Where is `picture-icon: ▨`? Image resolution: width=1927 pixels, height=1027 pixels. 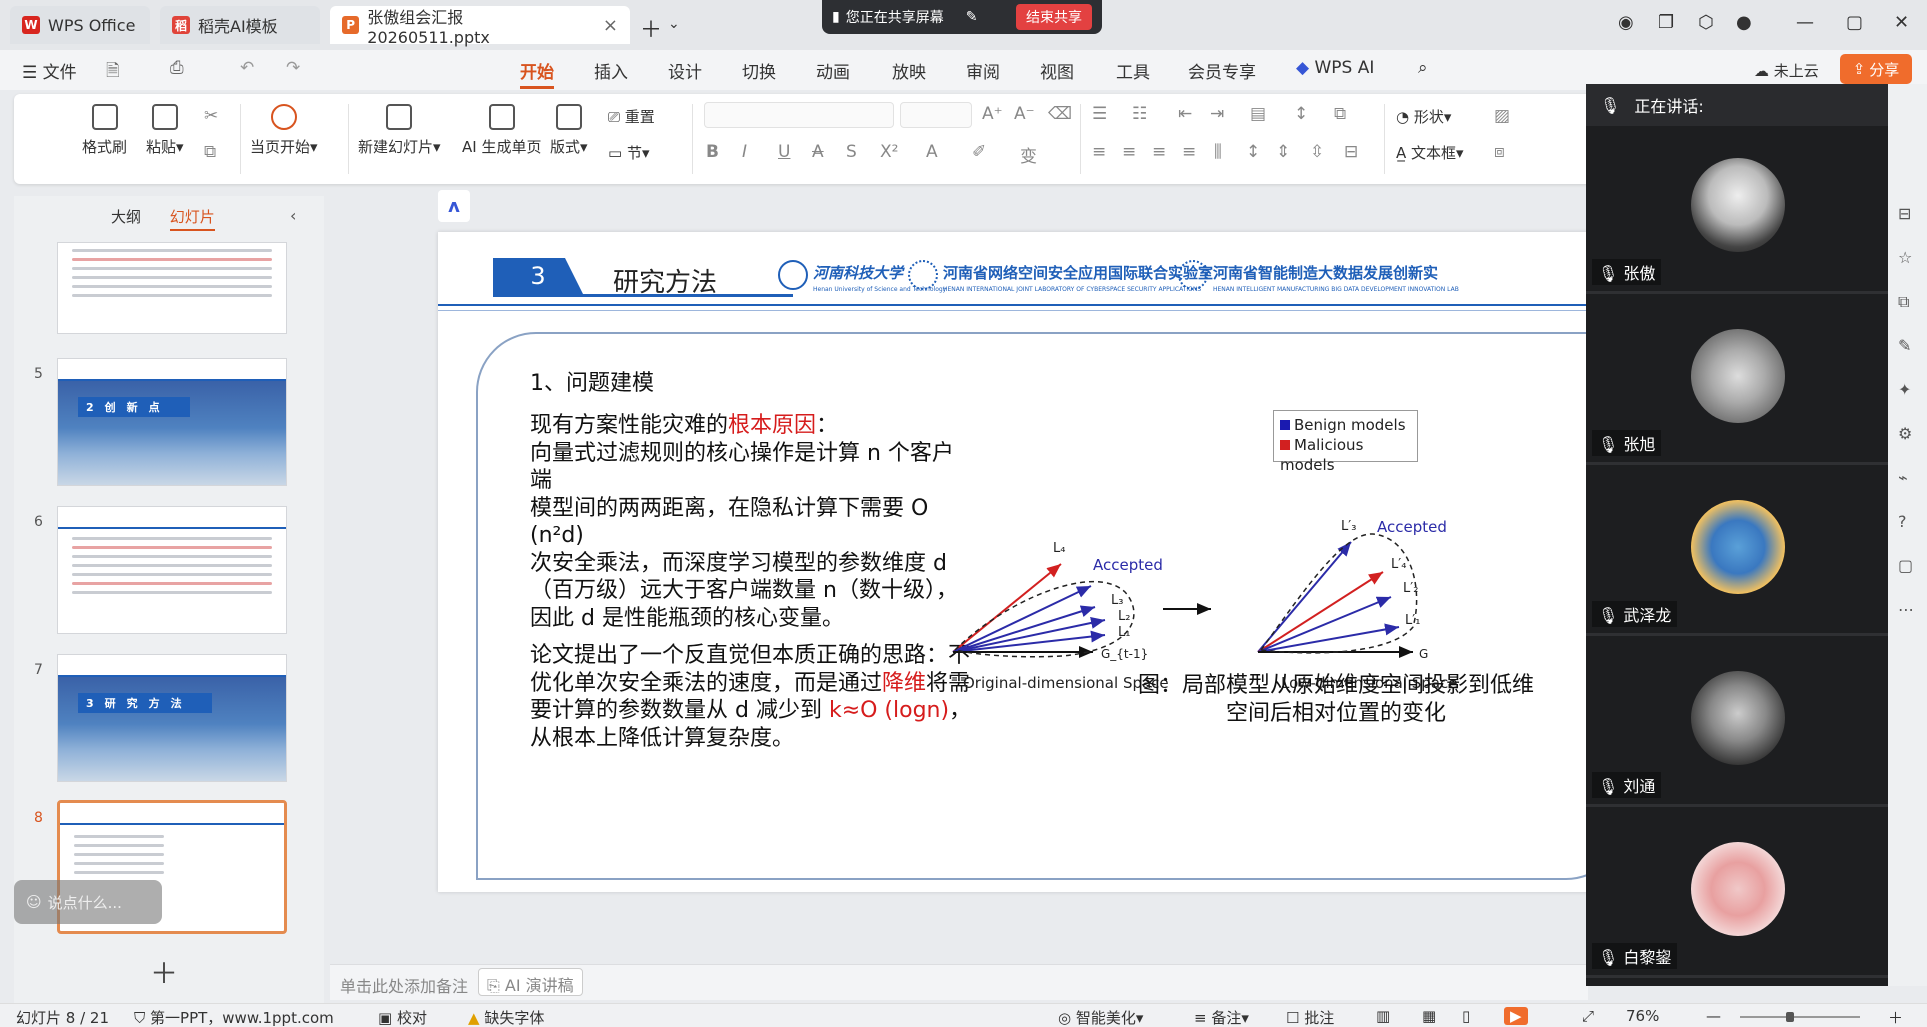 picture-icon: ▨ is located at coordinates (1502, 116).